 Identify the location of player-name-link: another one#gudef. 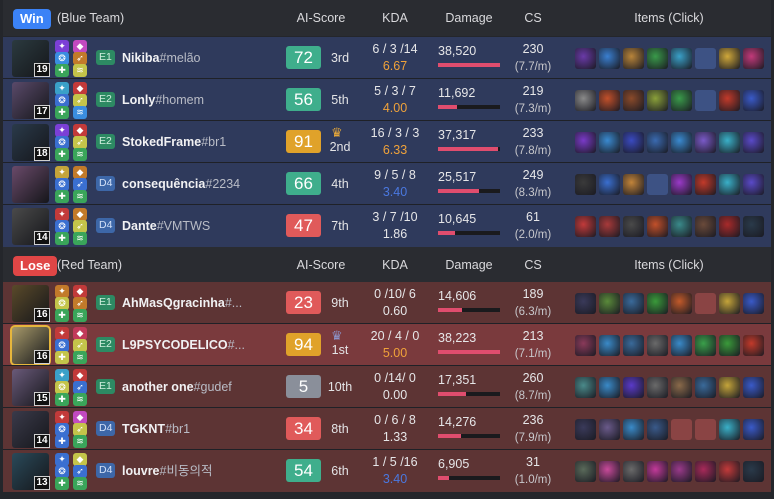
(177, 387).